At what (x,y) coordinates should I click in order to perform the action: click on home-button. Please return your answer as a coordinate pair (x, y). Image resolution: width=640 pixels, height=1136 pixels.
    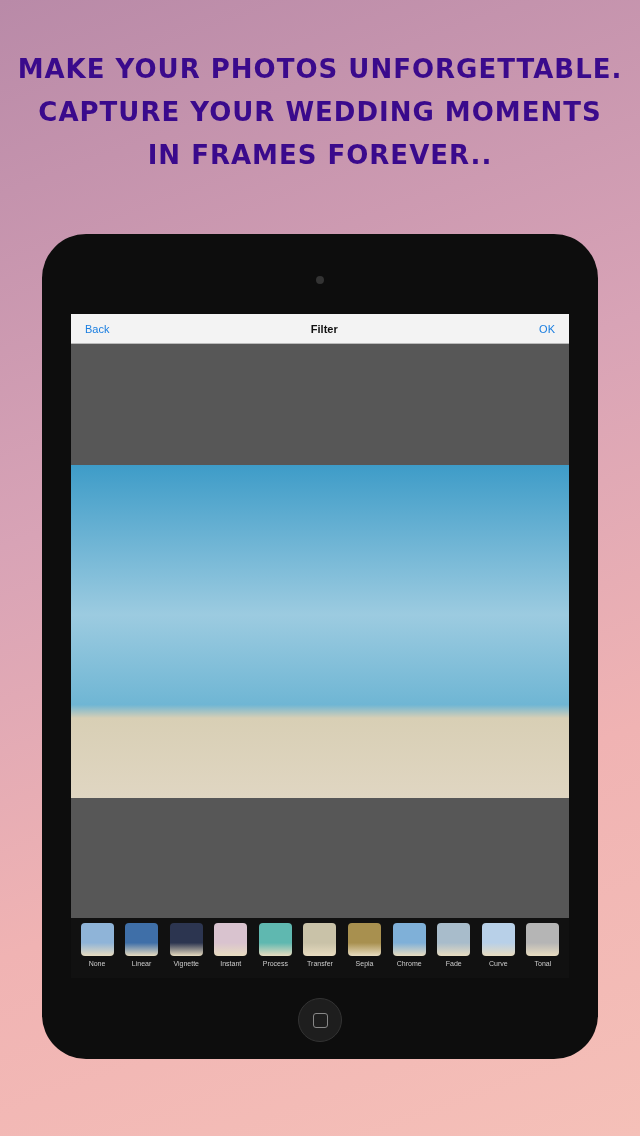
    Looking at the image, I should click on (320, 1020).